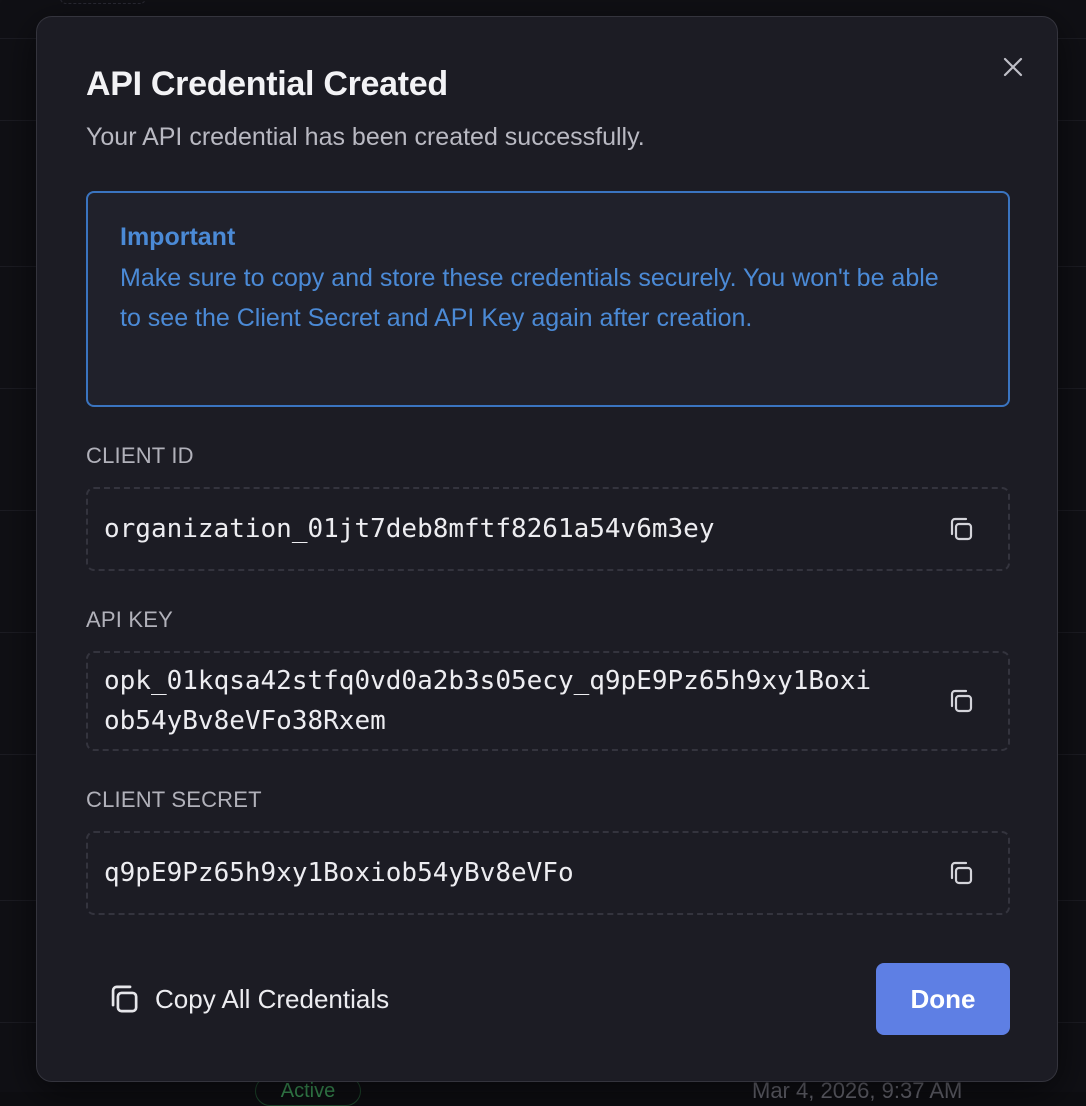  What do you see at coordinates (494, 873) in the screenshot?
I see `client-secret-value: q9pE9Pz65h9xy1Boxiob54yBv8eVFo` at bounding box center [494, 873].